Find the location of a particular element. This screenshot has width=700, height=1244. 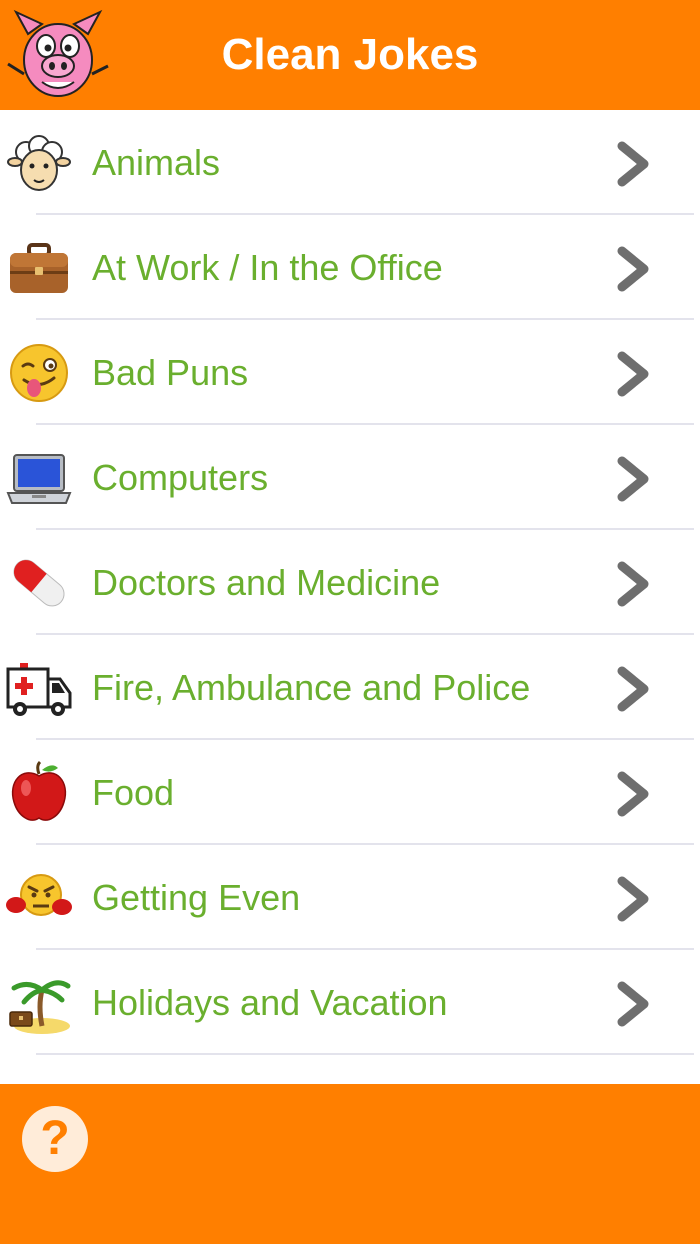

list-item-holidays: Holidays and Vacation is located at coordinates (350, 1002).